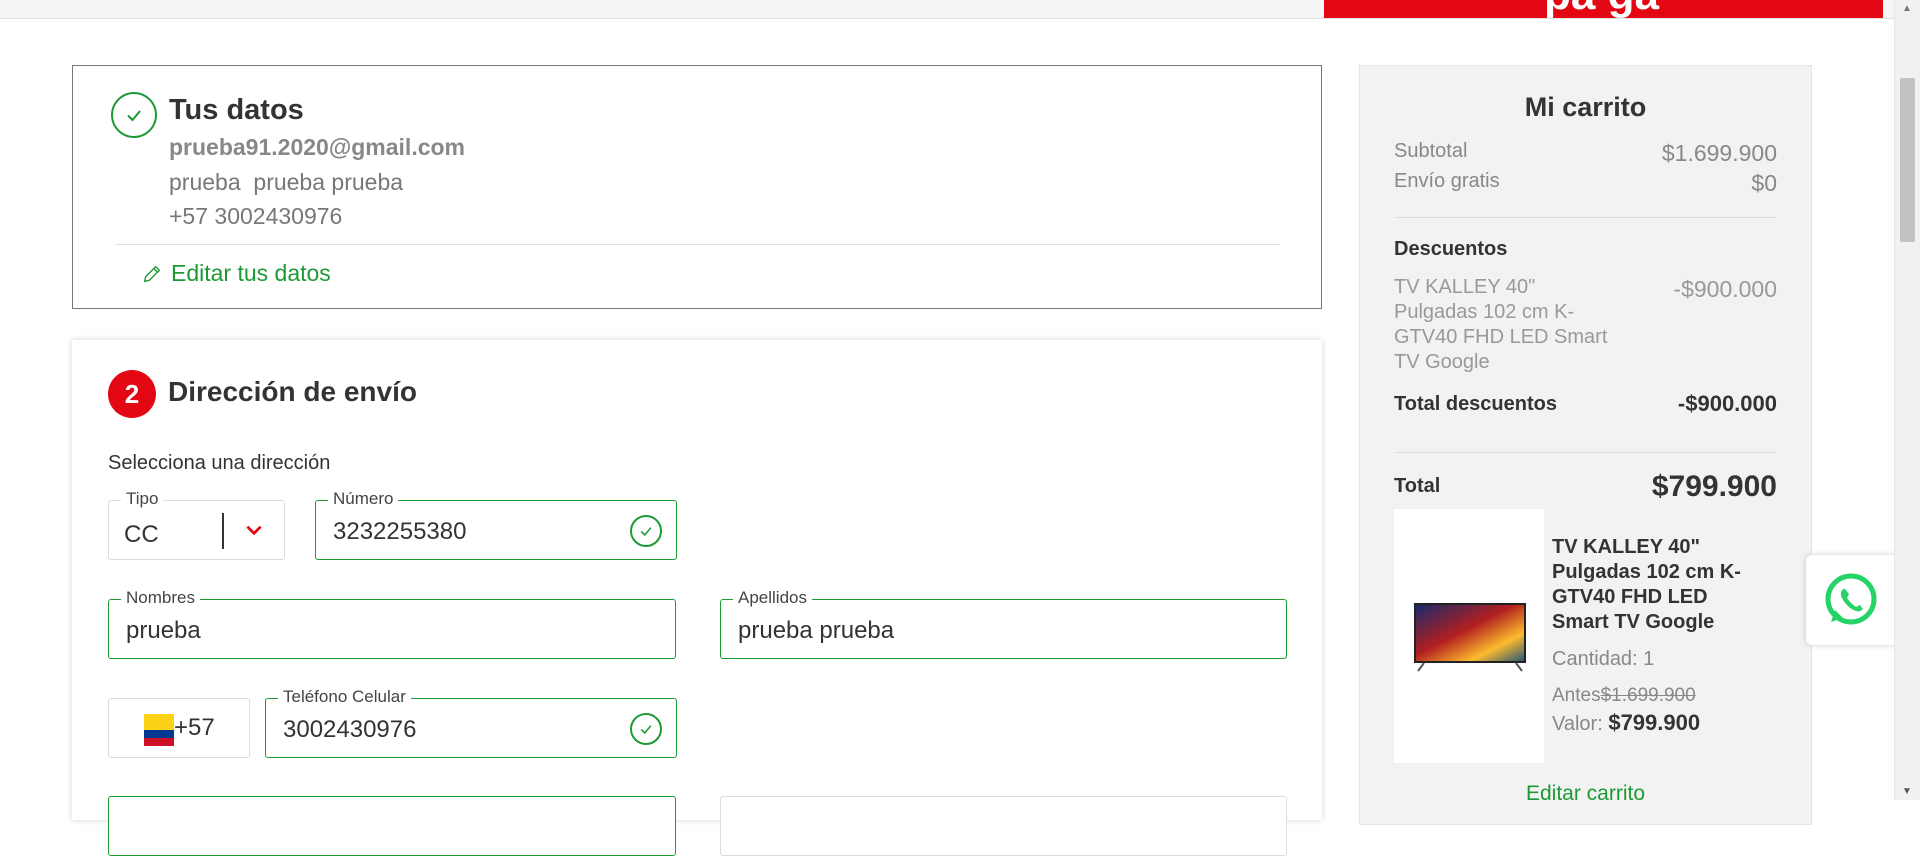  What do you see at coordinates (392, 623) in the screenshot?
I see `first-name-input: Nombres prueba` at bounding box center [392, 623].